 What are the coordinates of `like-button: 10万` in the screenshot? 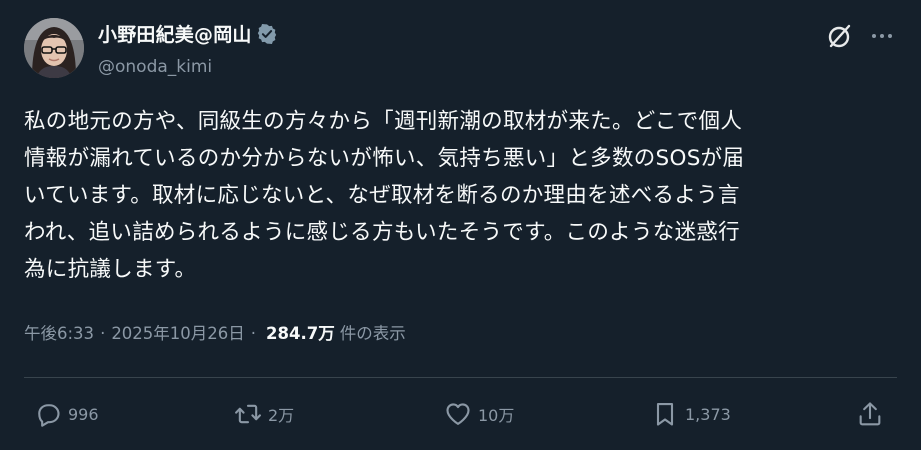 It's located at (479, 414).